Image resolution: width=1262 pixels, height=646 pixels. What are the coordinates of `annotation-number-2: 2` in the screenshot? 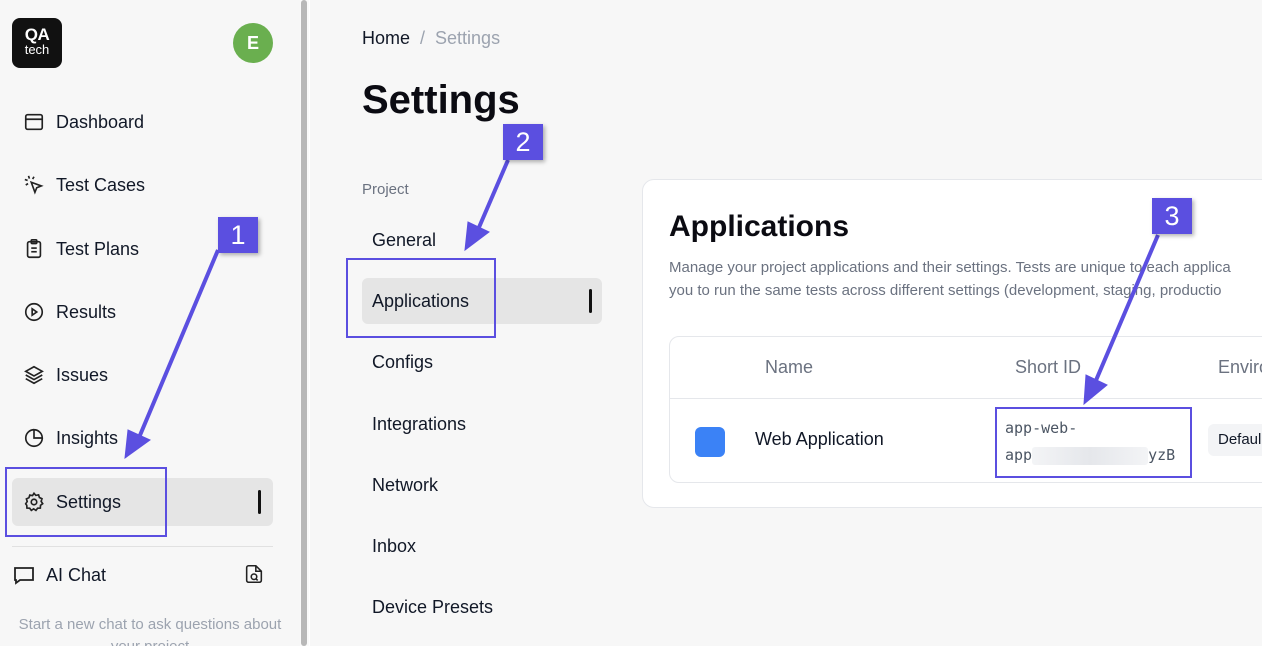 It's located at (523, 142).